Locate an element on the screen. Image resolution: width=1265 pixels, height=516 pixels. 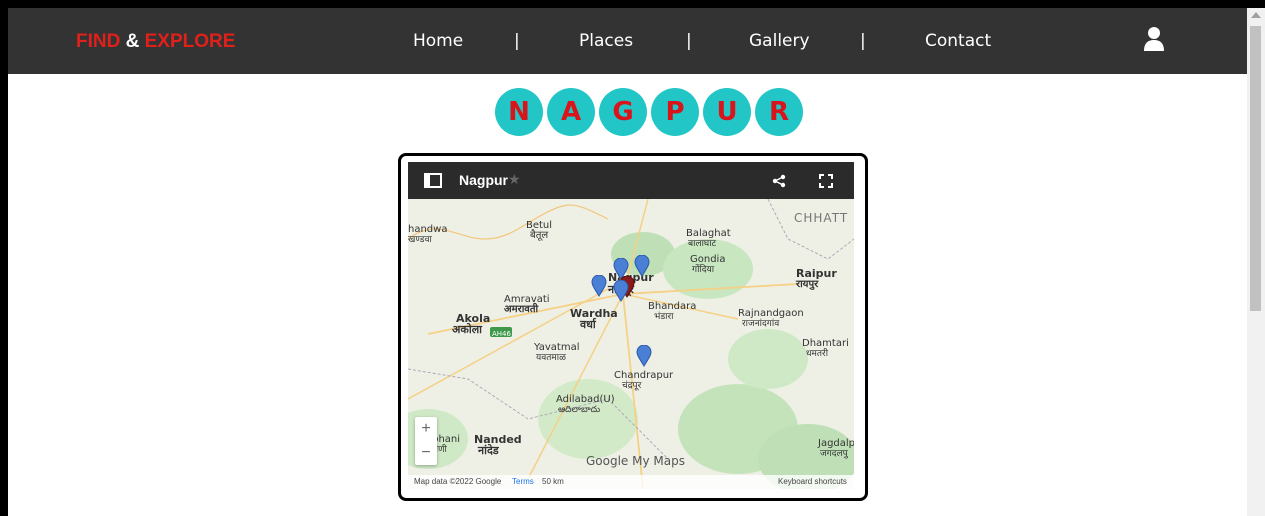
map-label: Raipur is located at coordinates (816, 273).